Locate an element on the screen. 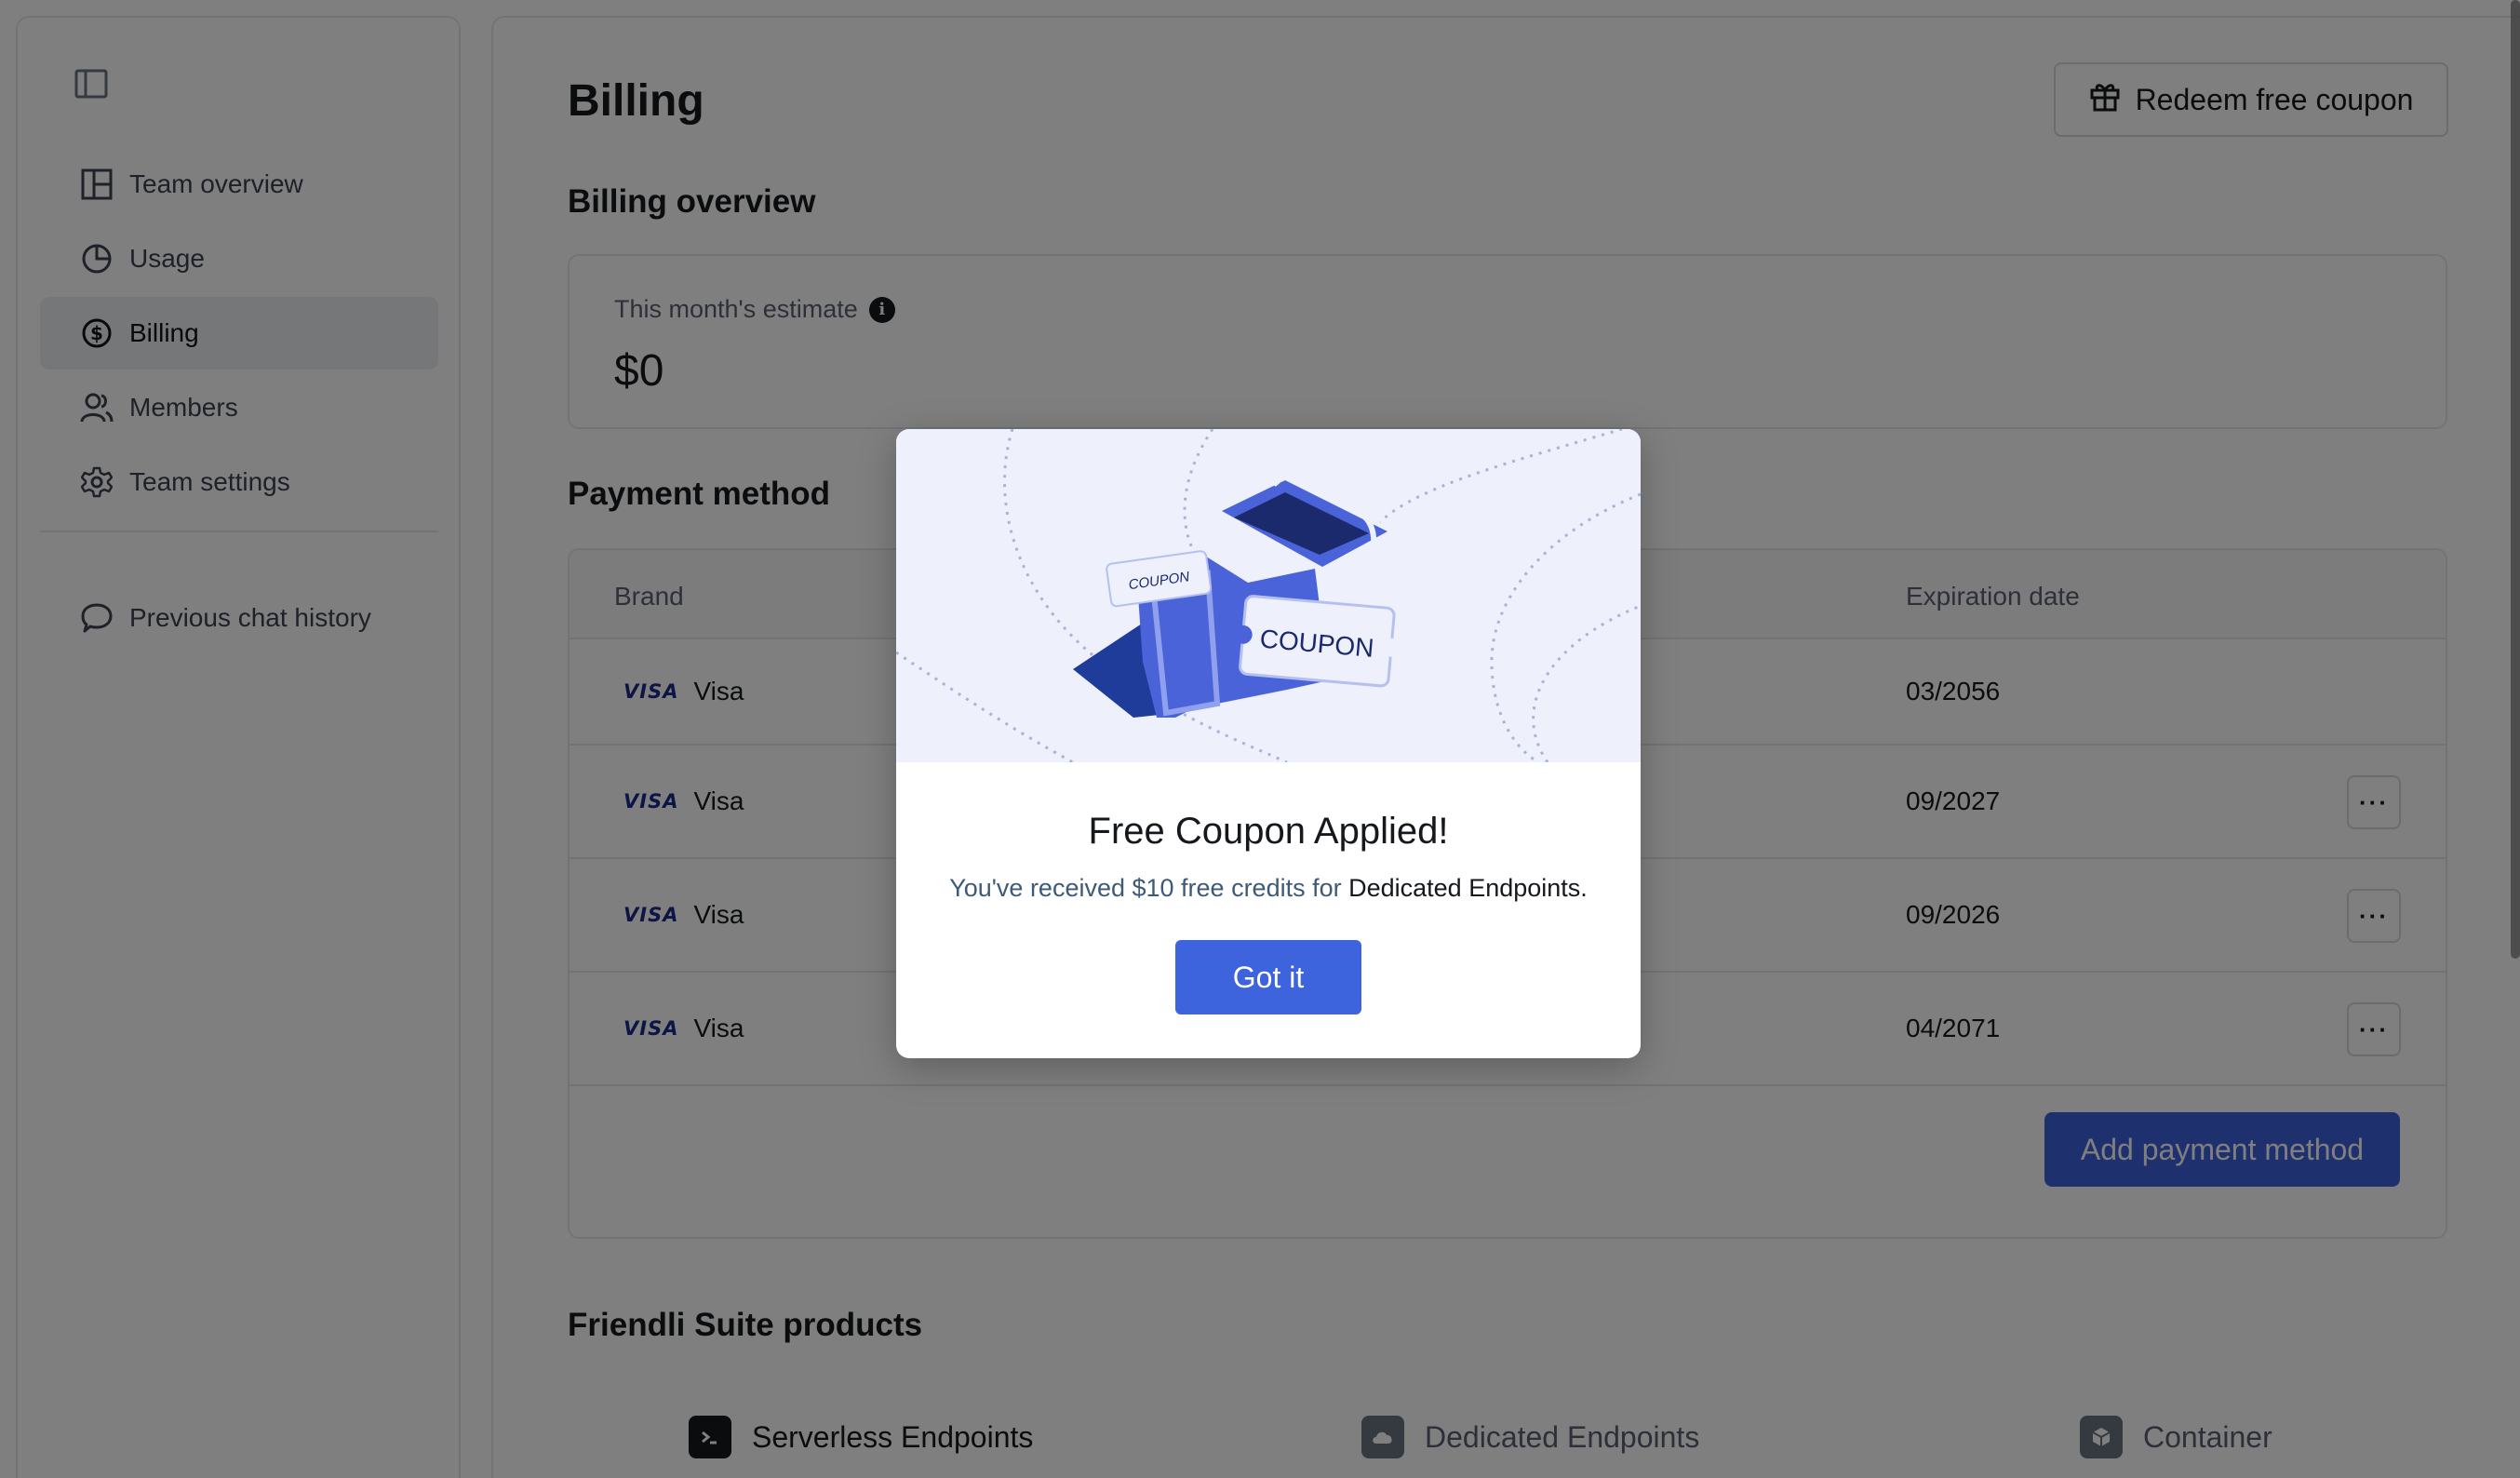  got-it-button: Got it is located at coordinates (1268, 977).